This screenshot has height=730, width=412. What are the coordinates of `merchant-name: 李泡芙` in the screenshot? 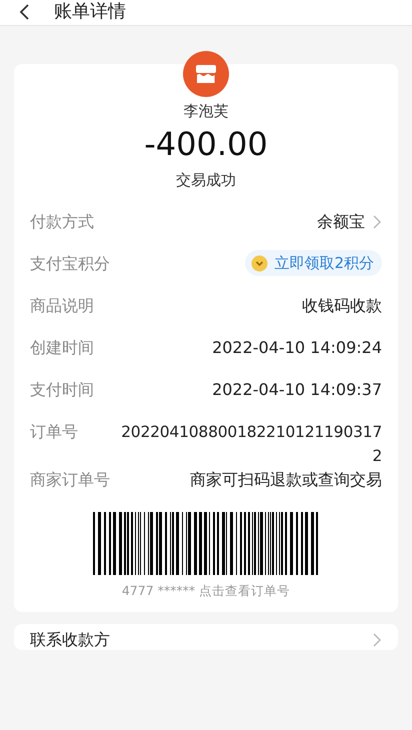 It's located at (206, 111).